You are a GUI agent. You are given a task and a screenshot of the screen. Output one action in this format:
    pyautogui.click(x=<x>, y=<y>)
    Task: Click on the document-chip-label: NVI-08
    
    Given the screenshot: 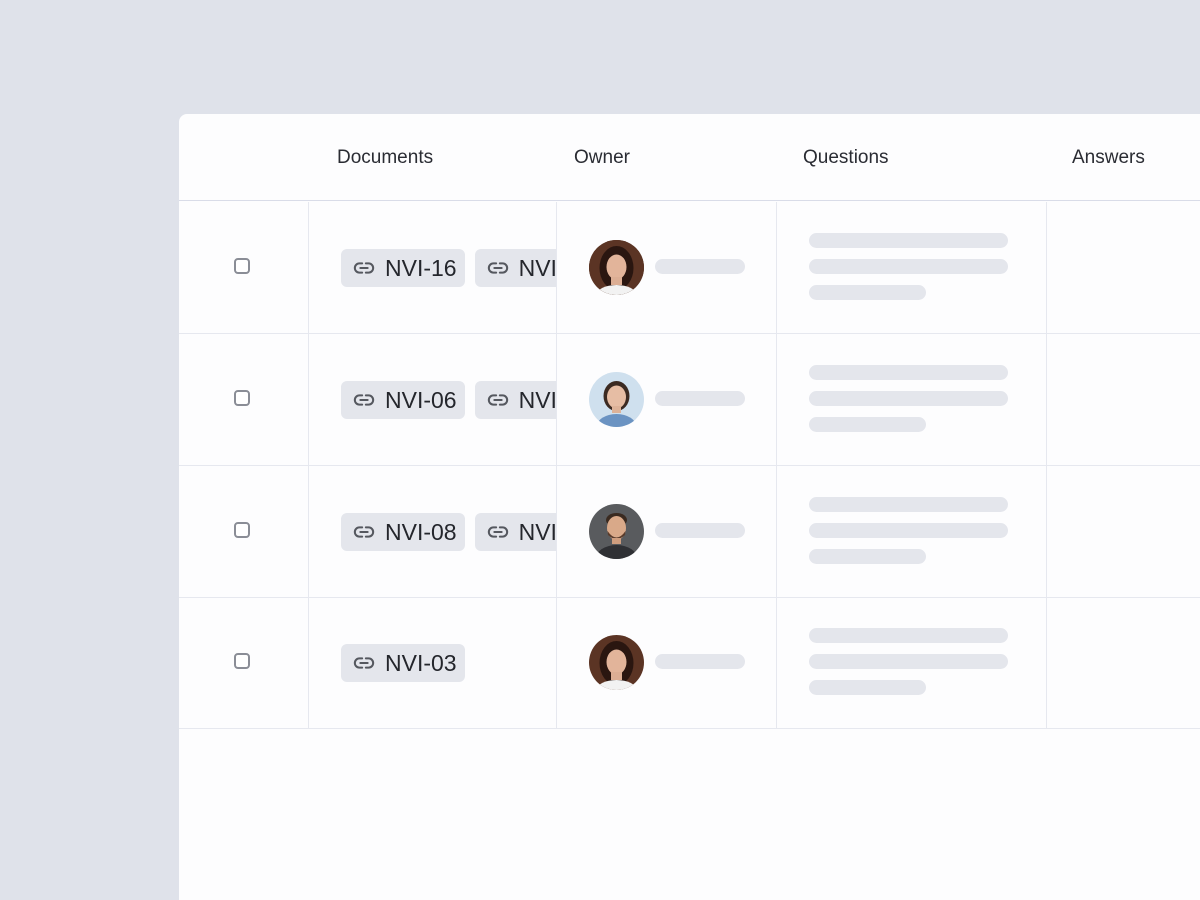 What is the action you would take?
    pyautogui.click(x=421, y=531)
    